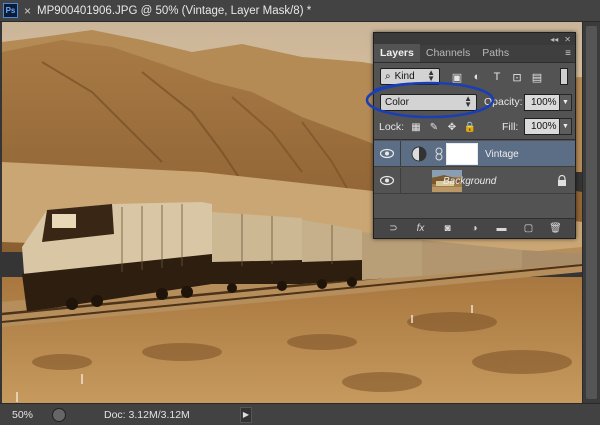 The image size is (600, 425). Describe the element at coordinates (27, 11) in the screenshot. I see `close-document-icon: ×` at that location.